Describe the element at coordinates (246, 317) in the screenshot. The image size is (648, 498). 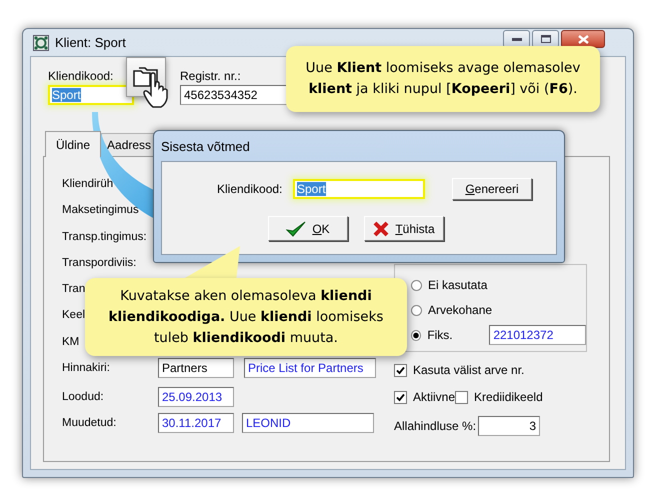
I see `callout-text: Kuvatakse aken olemasoleva kliendi kliendikoodiga. Uue kliendi loomiseks tuleb kliendikoodi muuta.` at that location.